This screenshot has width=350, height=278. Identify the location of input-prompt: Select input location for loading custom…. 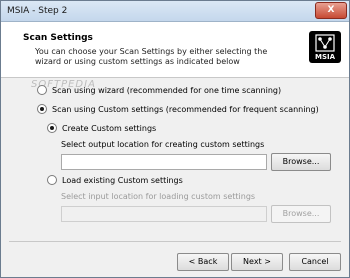
(158, 196).